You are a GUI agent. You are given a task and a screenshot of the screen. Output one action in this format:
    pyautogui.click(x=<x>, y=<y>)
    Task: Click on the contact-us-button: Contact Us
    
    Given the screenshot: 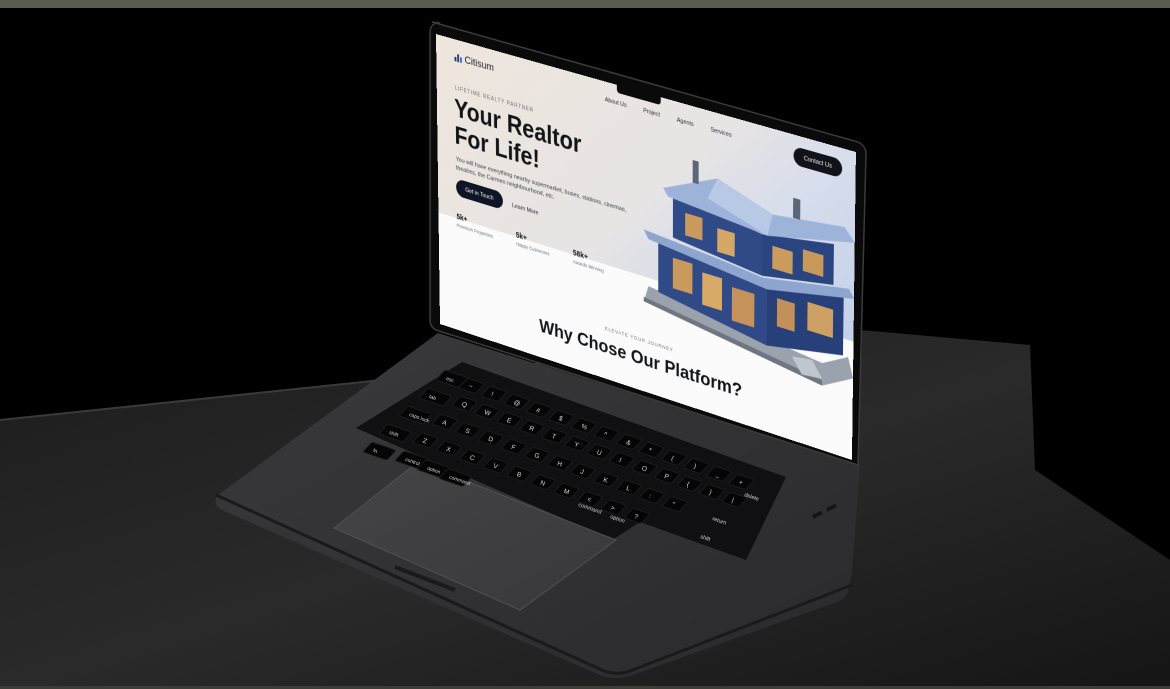 What is the action you would take?
    pyautogui.click(x=818, y=162)
    